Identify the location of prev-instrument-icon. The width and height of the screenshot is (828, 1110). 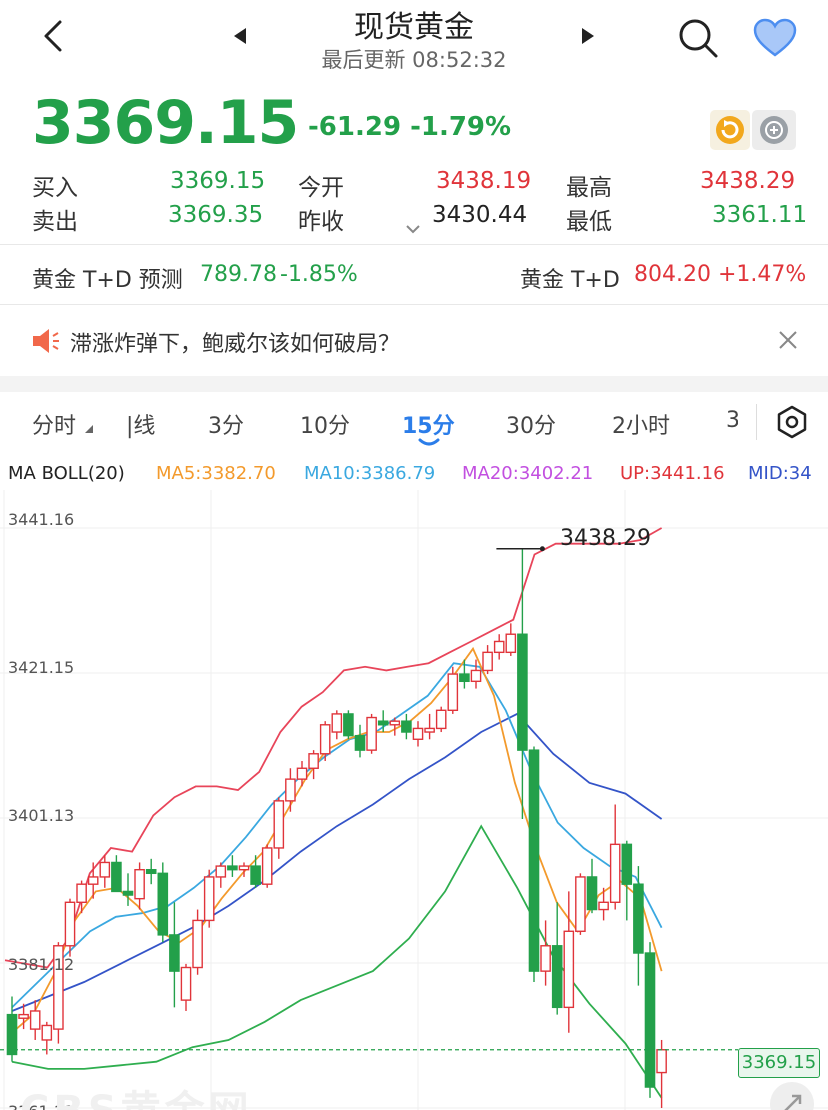
(240, 36).